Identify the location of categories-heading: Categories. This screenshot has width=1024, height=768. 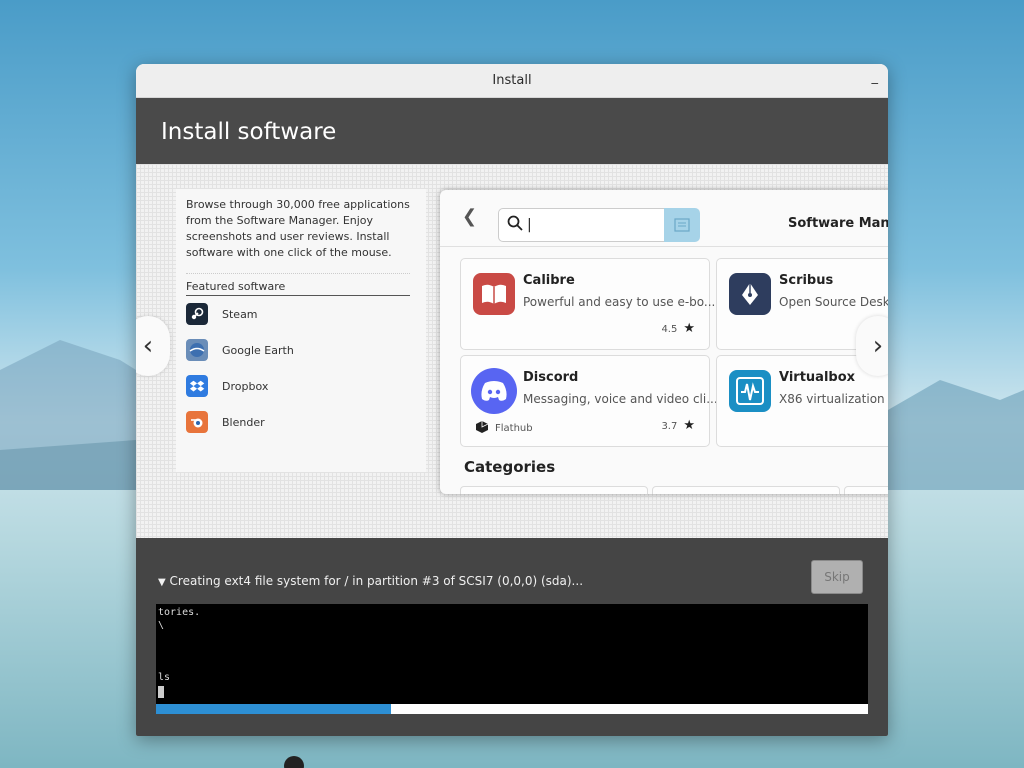
(510, 467).